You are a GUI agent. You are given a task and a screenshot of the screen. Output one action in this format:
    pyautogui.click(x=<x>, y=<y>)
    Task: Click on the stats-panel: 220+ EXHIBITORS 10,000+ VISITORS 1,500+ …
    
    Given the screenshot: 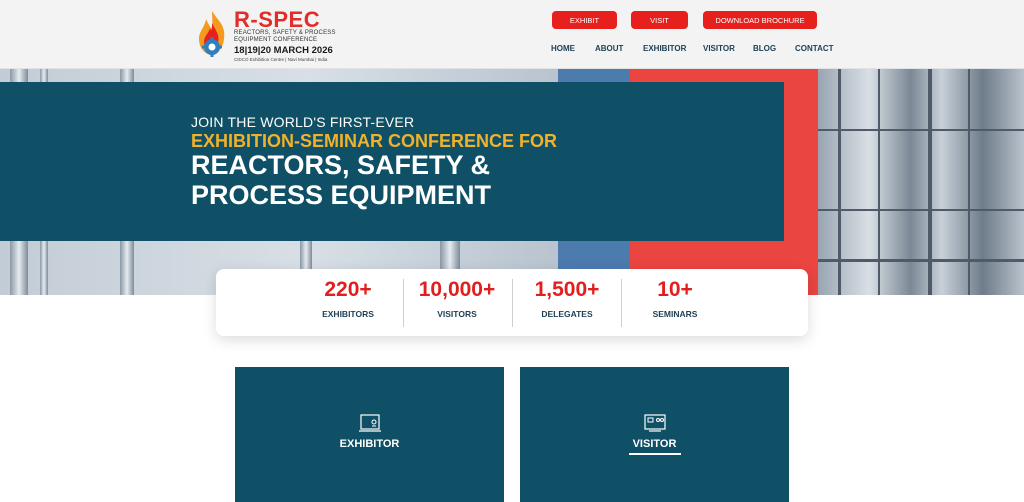 What is the action you would take?
    pyautogui.click(x=512, y=302)
    